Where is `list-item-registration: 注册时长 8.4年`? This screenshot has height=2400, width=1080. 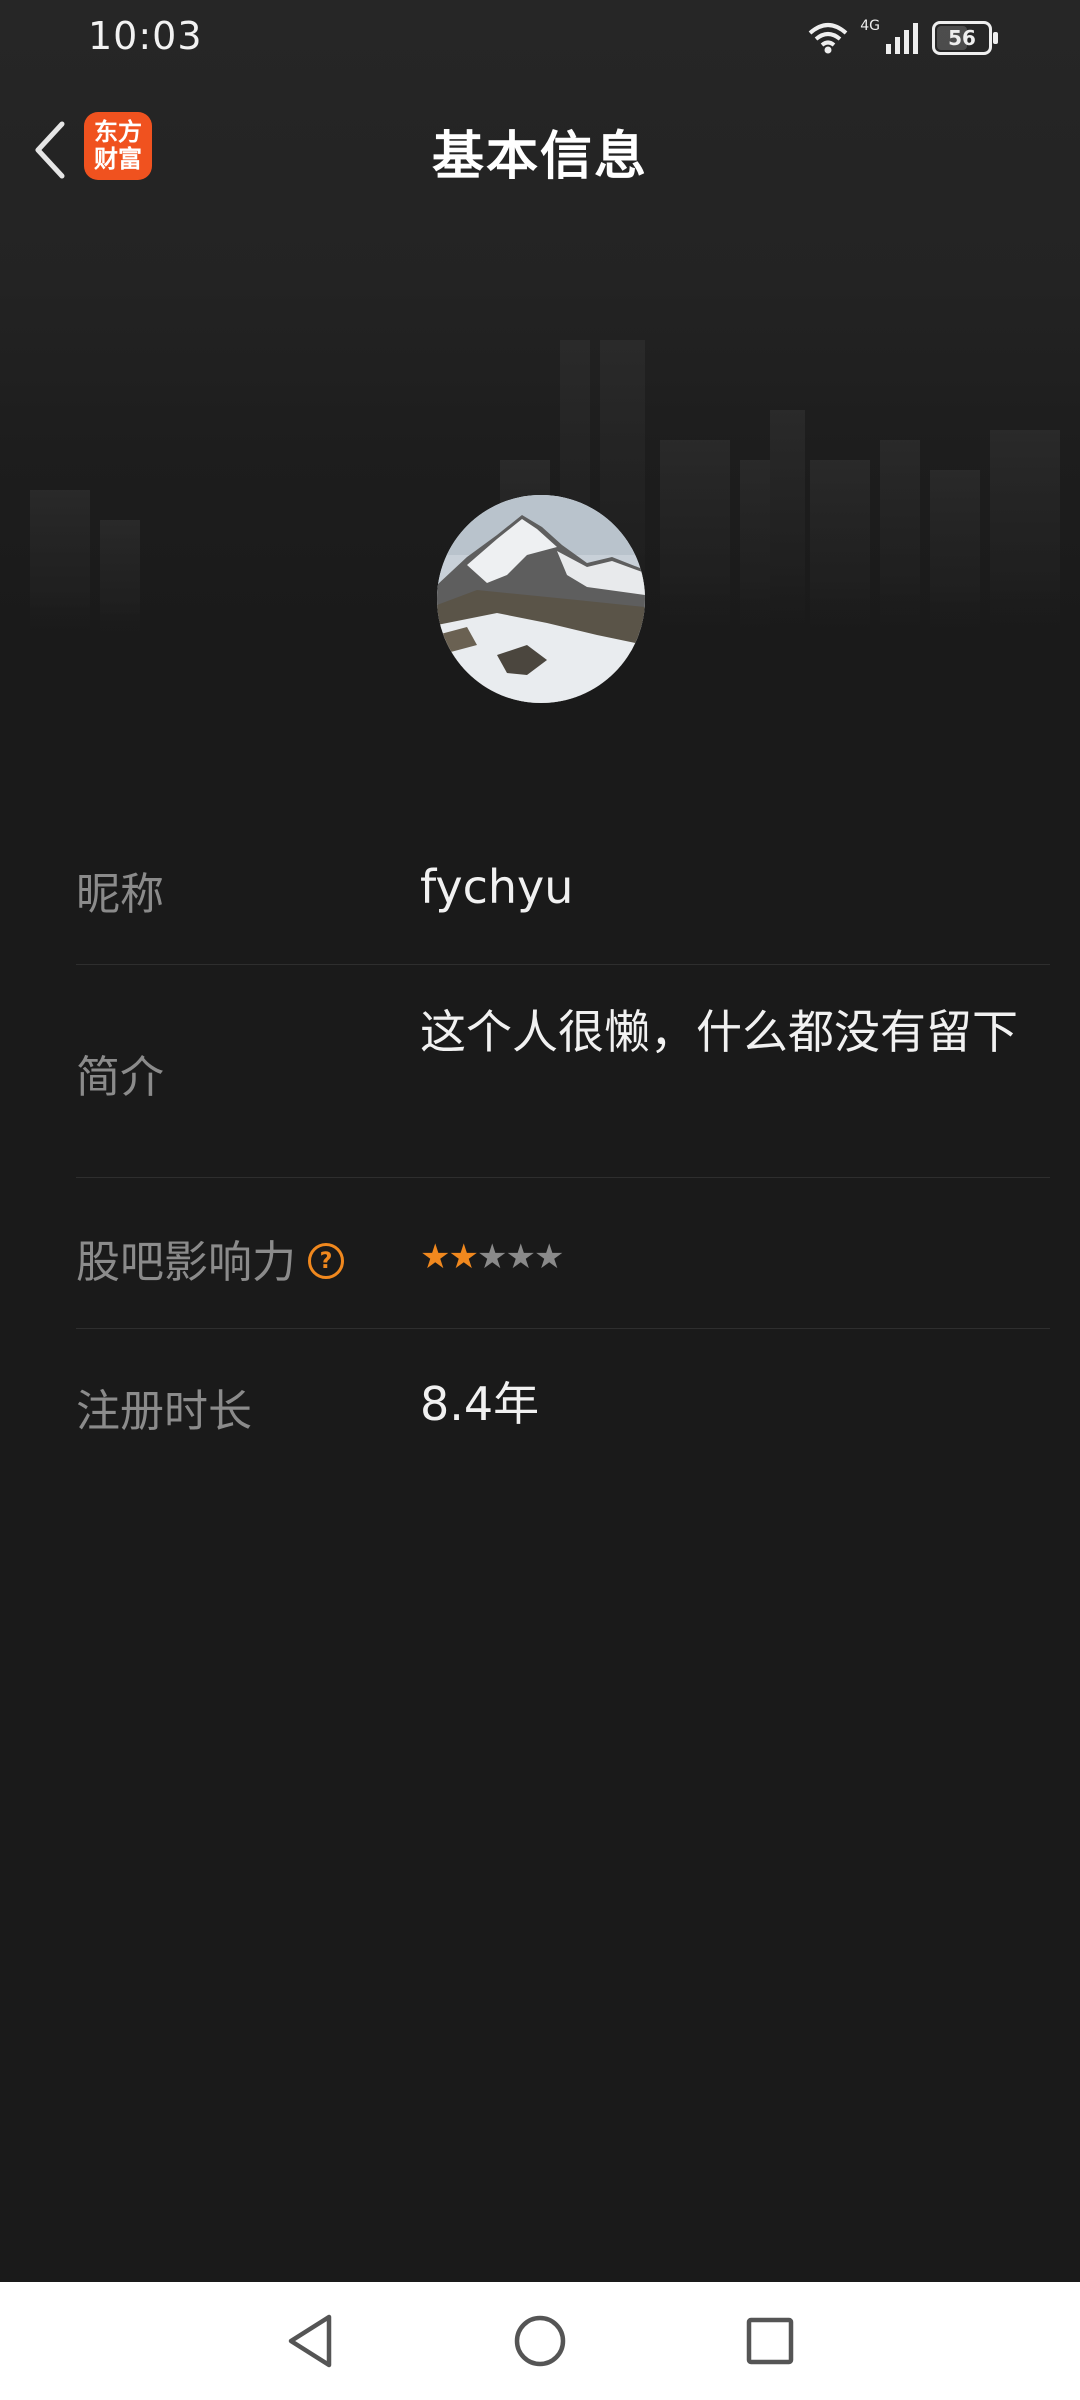 list-item-registration: 注册时长 8.4年 is located at coordinates (563, 1404).